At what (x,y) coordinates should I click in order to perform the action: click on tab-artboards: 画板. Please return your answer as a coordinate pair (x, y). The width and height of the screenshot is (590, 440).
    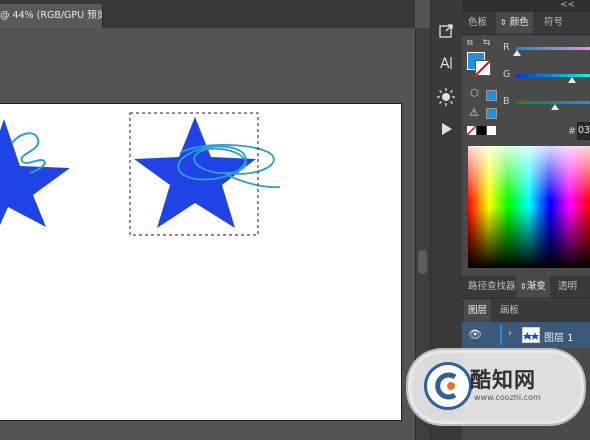
    Looking at the image, I should click on (509, 311).